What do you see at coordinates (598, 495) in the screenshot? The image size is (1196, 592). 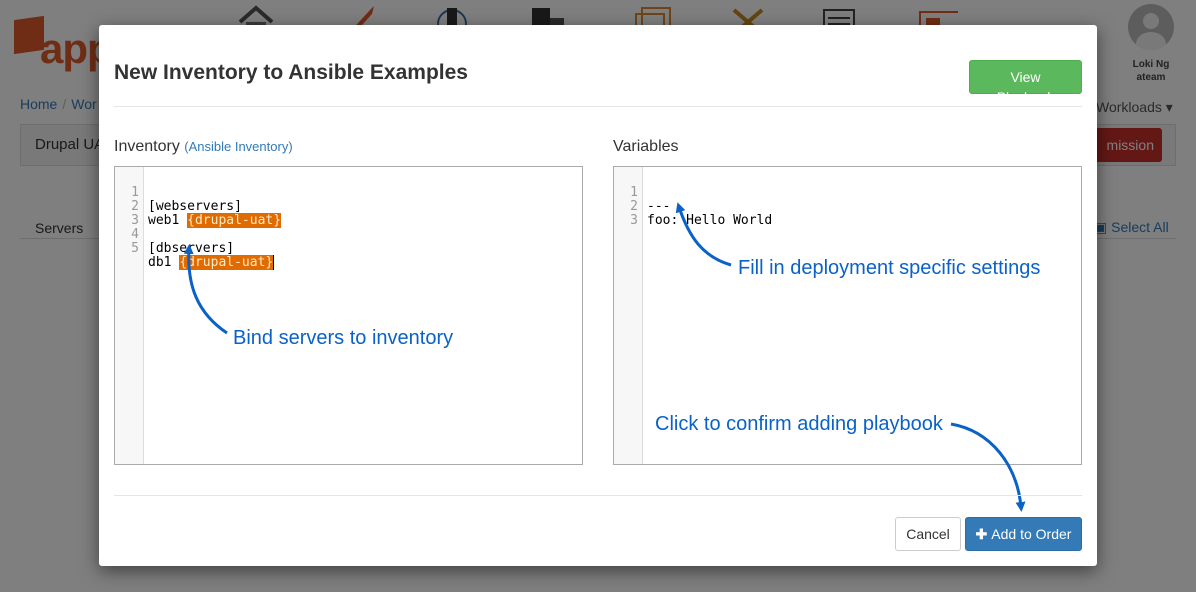 I see `footer-divider` at bounding box center [598, 495].